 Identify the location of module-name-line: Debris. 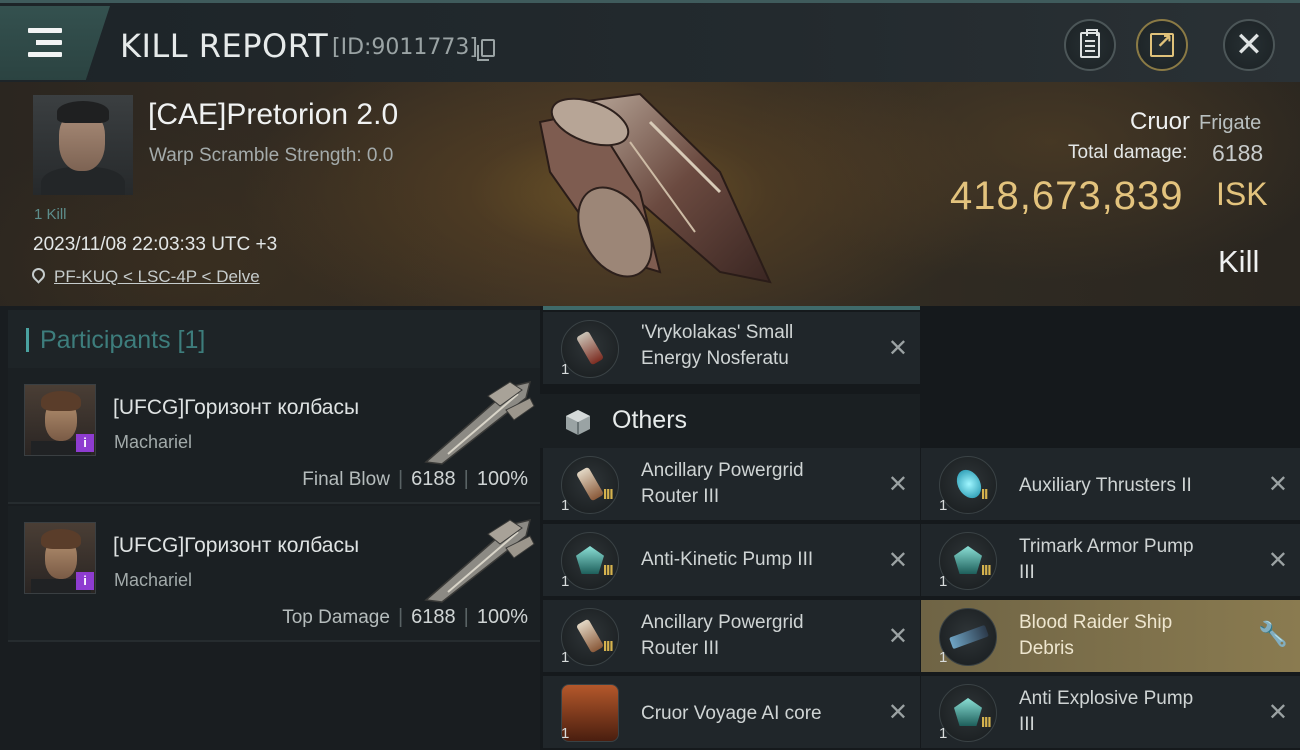
(1046, 648).